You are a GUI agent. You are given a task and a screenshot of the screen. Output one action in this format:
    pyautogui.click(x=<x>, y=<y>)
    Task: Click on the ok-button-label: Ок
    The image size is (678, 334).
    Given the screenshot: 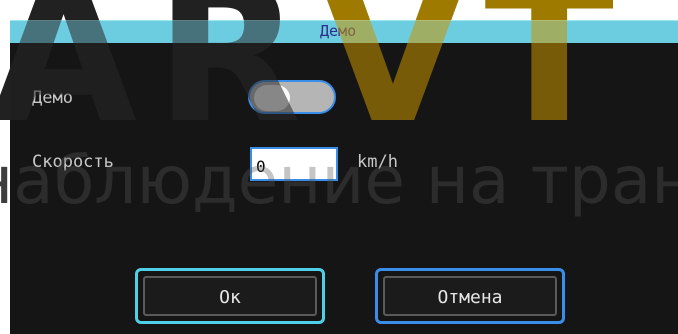 What is the action you would take?
    pyautogui.click(x=230, y=296)
    